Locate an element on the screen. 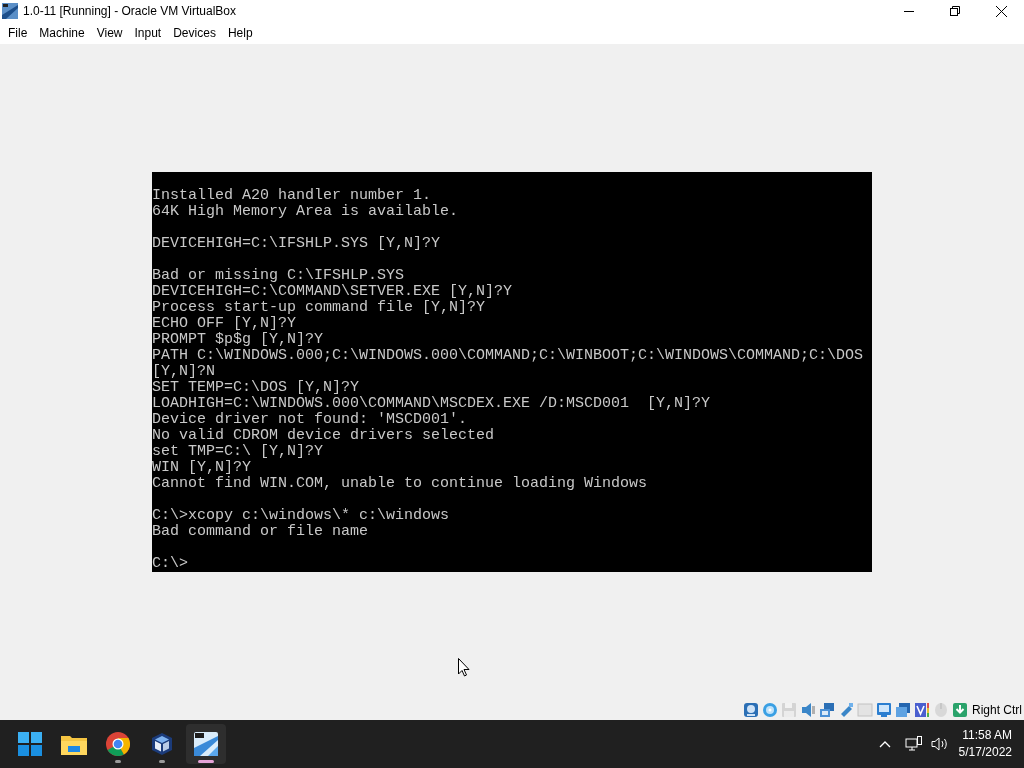  menu-item: Input is located at coordinates (148, 33).